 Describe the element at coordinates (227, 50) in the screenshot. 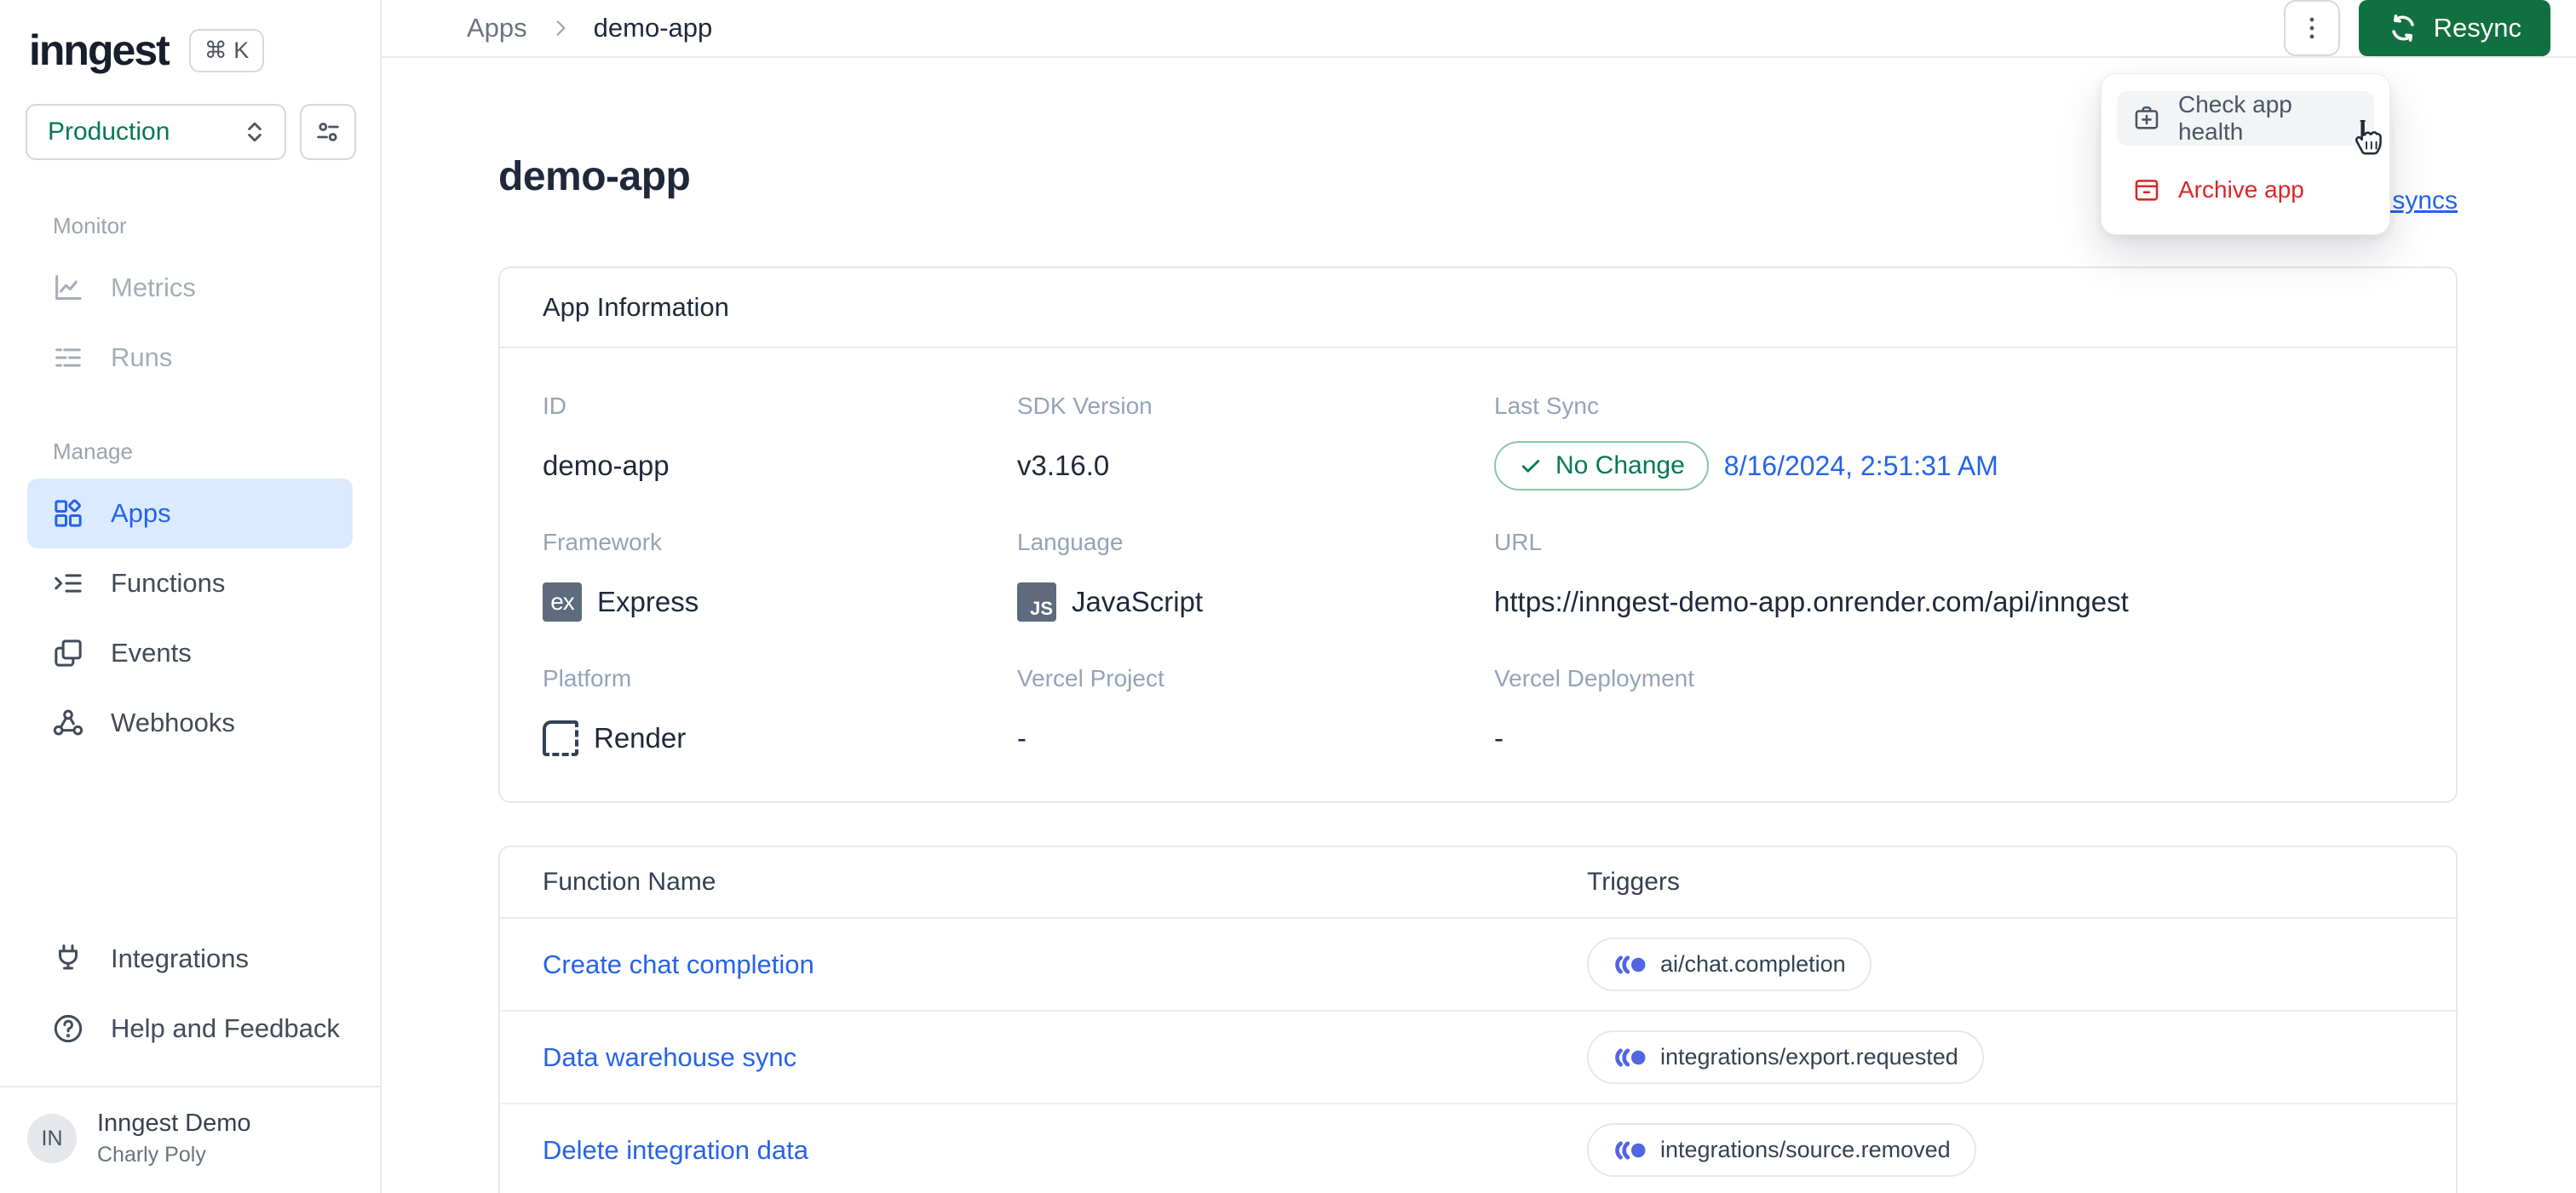

I see `command-k-shortcut: ⌘ K` at that location.